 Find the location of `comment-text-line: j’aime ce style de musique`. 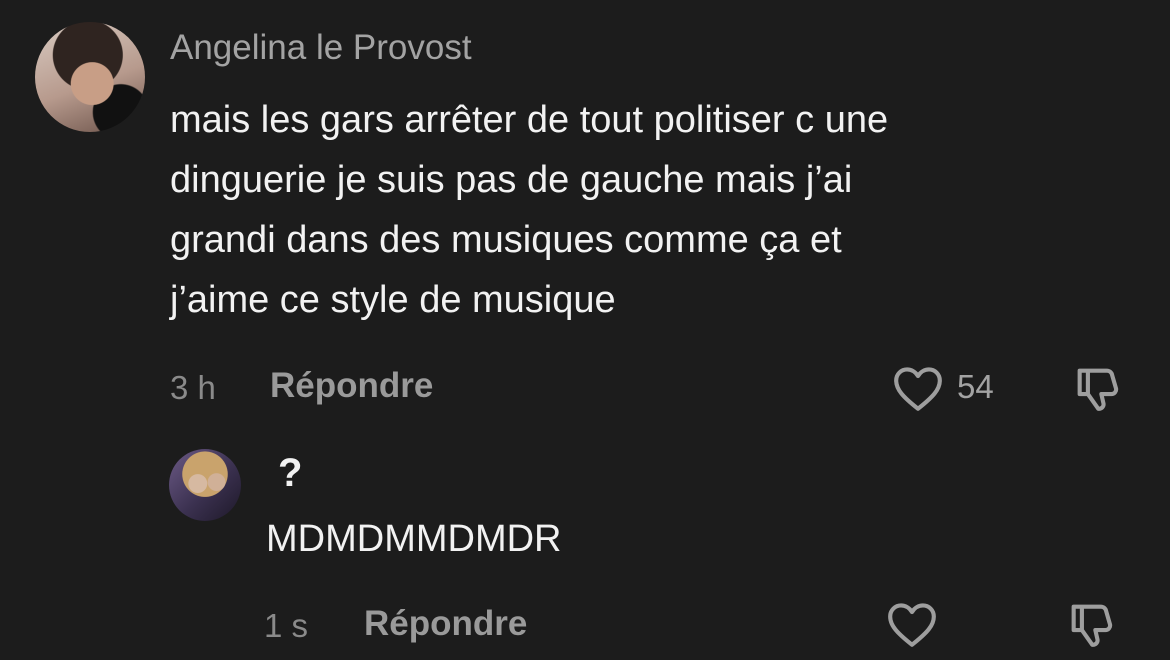

comment-text-line: j’aime ce style de musique is located at coordinates (393, 300).